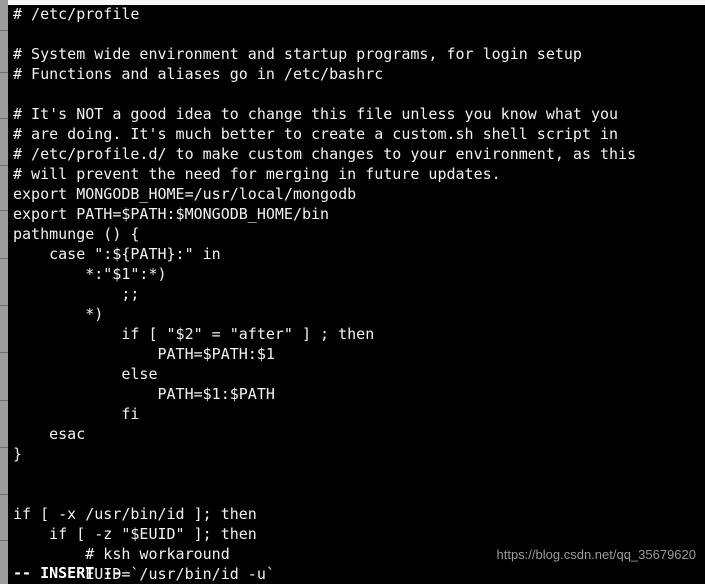  I want to click on left-gutter-rail, so click(4, 292).